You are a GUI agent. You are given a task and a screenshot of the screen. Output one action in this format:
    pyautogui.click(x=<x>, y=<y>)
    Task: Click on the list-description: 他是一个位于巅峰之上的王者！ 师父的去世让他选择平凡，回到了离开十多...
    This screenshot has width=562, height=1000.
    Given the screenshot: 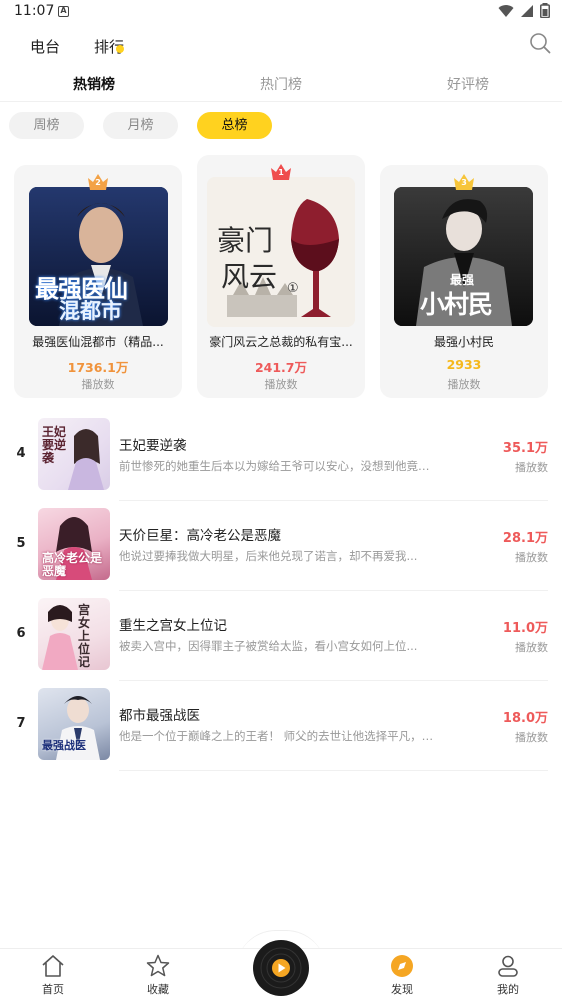 What is the action you would take?
    pyautogui.click(x=276, y=736)
    